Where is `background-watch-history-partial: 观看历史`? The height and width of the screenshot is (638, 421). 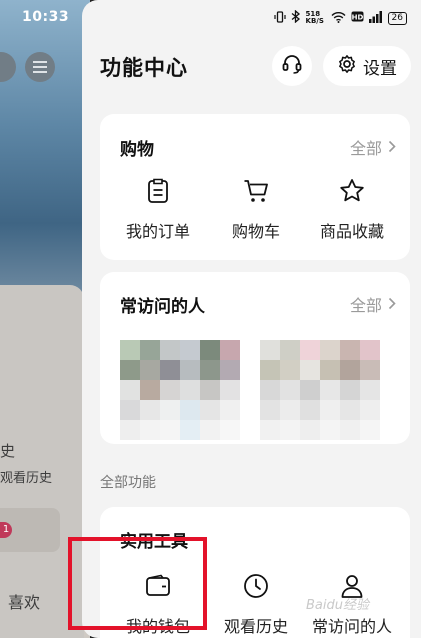 background-watch-history-partial: 观看历史 is located at coordinates (26, 478).